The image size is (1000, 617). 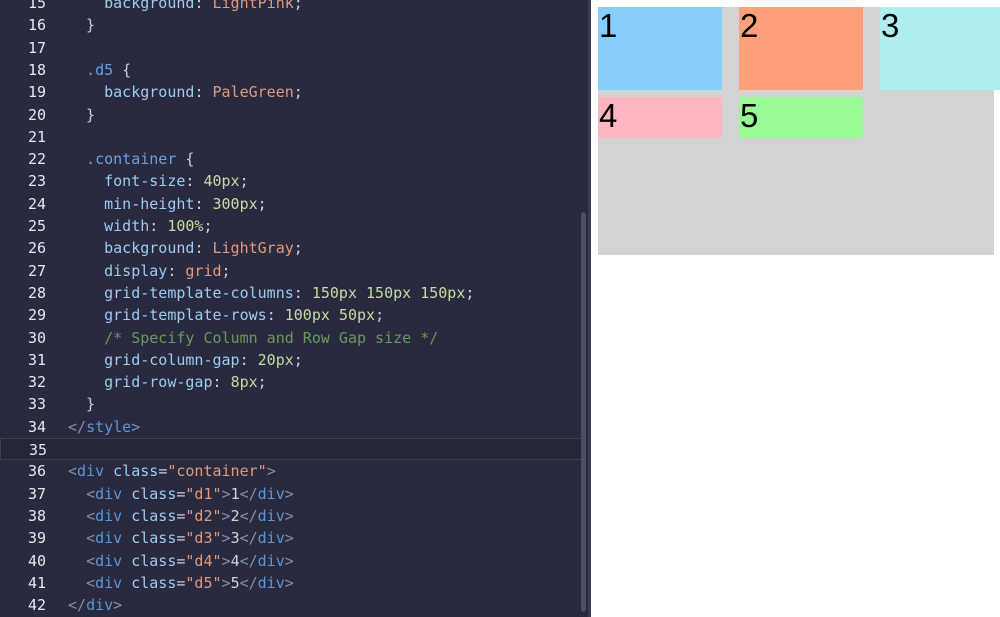 I want to click on code-line: 25 width: 100%;, so click(x=291, y=226).